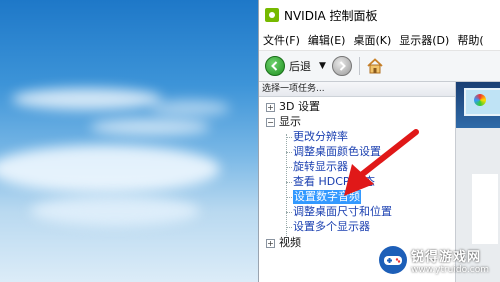  What do you see at coordinates (272, 15) in the screenshot?
I see `nvidia-logo-icon` at bounding box center [272, 15].